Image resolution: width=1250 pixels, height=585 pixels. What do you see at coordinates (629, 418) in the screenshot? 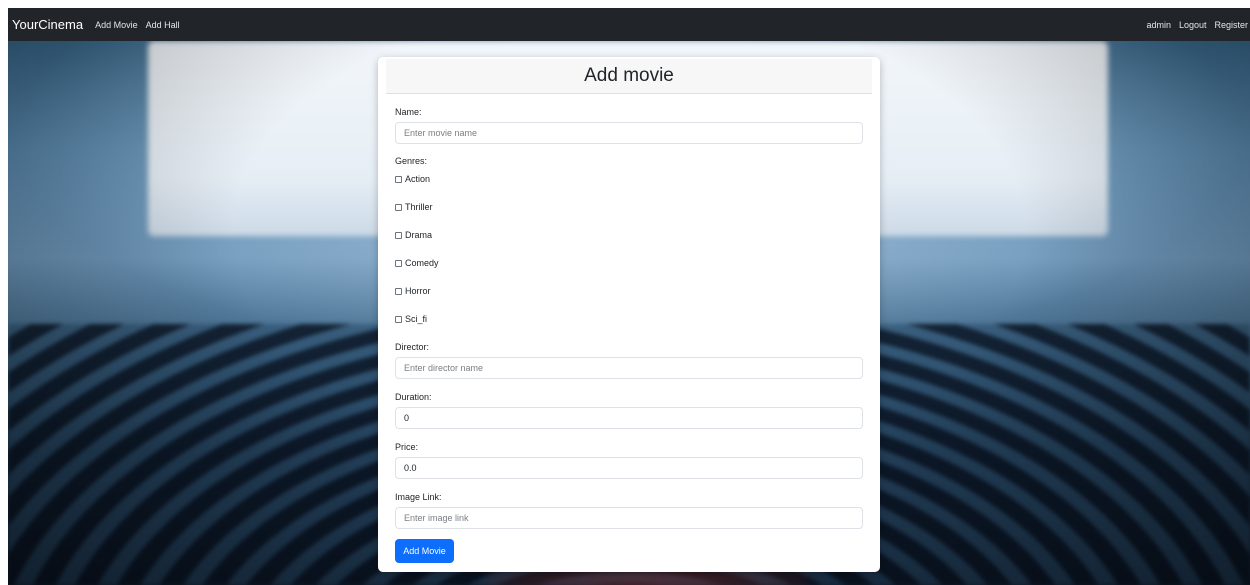
I see `duration-input` at bounding box center [629, 418].